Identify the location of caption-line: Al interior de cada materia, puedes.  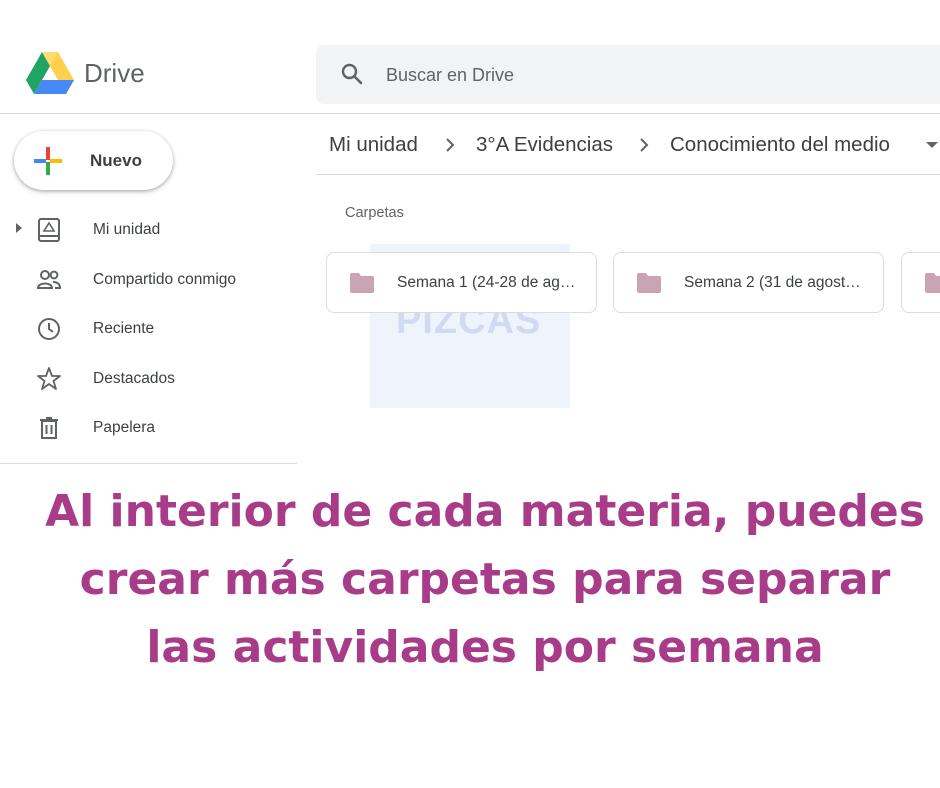
(485, 511).